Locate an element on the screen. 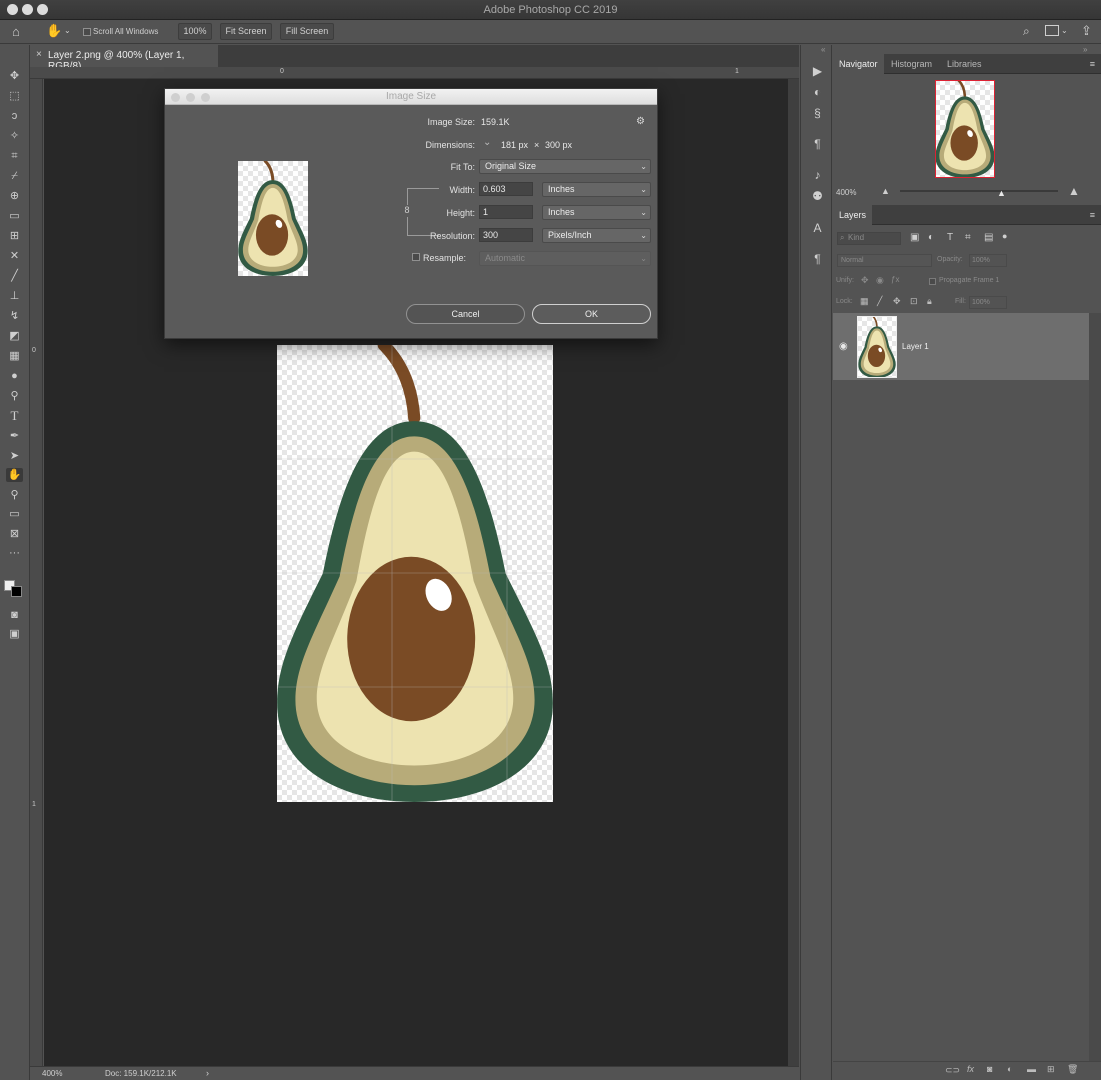 This screenshot has width=1101, height=1080. frame-tool-icon: ⊠ is located at coordinates (14, 534).